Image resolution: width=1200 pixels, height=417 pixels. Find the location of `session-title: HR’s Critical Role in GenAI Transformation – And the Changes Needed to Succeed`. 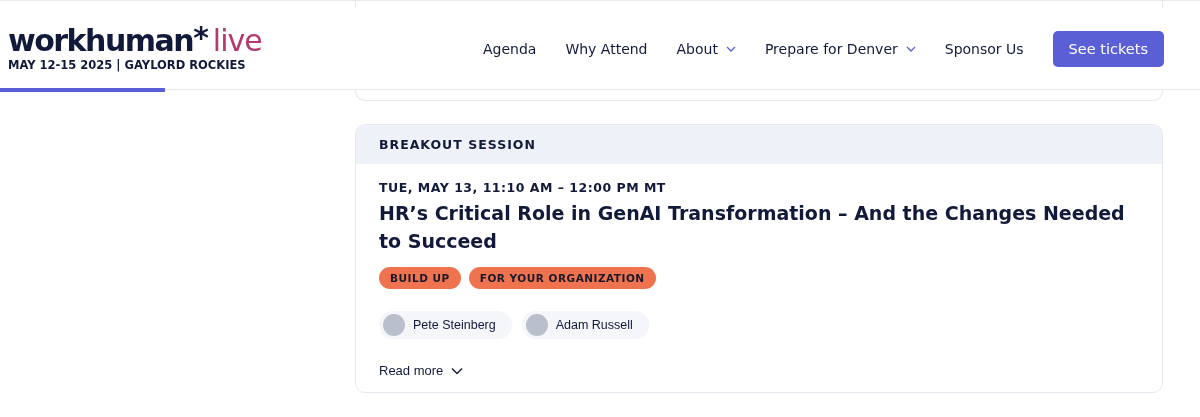

session-title: HR’s Critical Role in GenAI Transformation – And the Changes Needed to Succeed is located at coordinates (752, 227).